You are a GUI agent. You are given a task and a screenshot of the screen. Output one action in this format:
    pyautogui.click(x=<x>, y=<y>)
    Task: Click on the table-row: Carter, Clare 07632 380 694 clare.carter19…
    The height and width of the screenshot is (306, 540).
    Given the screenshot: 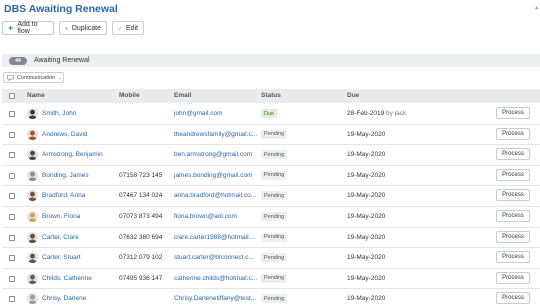 What is the action you would take?
    pyautogui.click(x=271, y=238)
    